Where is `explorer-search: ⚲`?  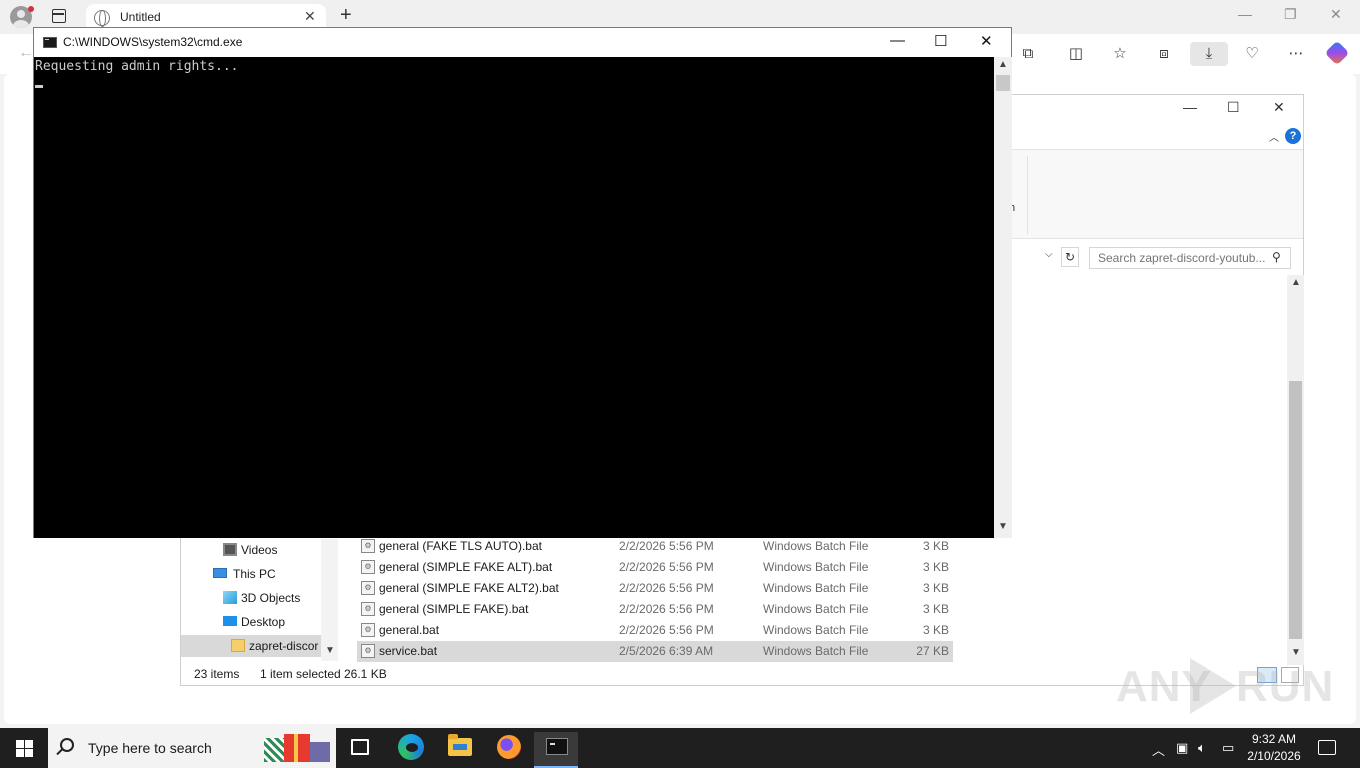 explorer-search: ⚲ is located at coordinates (1190, 258).